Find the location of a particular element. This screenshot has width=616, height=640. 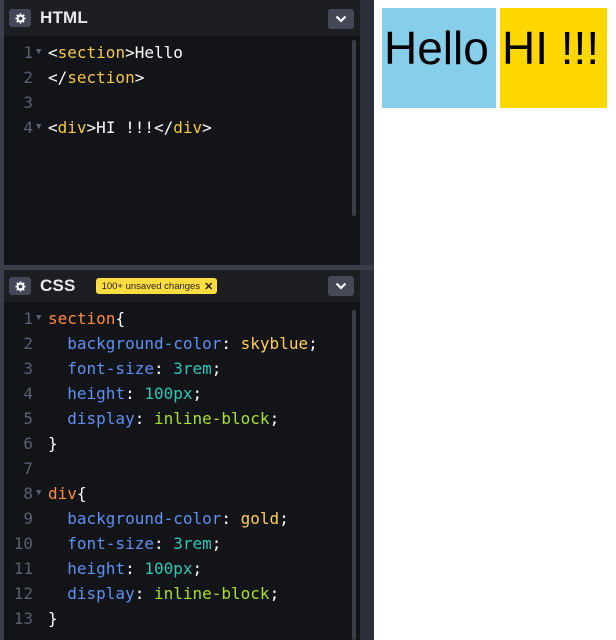

css-code-line: 1 ▼ section{ is located at coordinates (174, 318).